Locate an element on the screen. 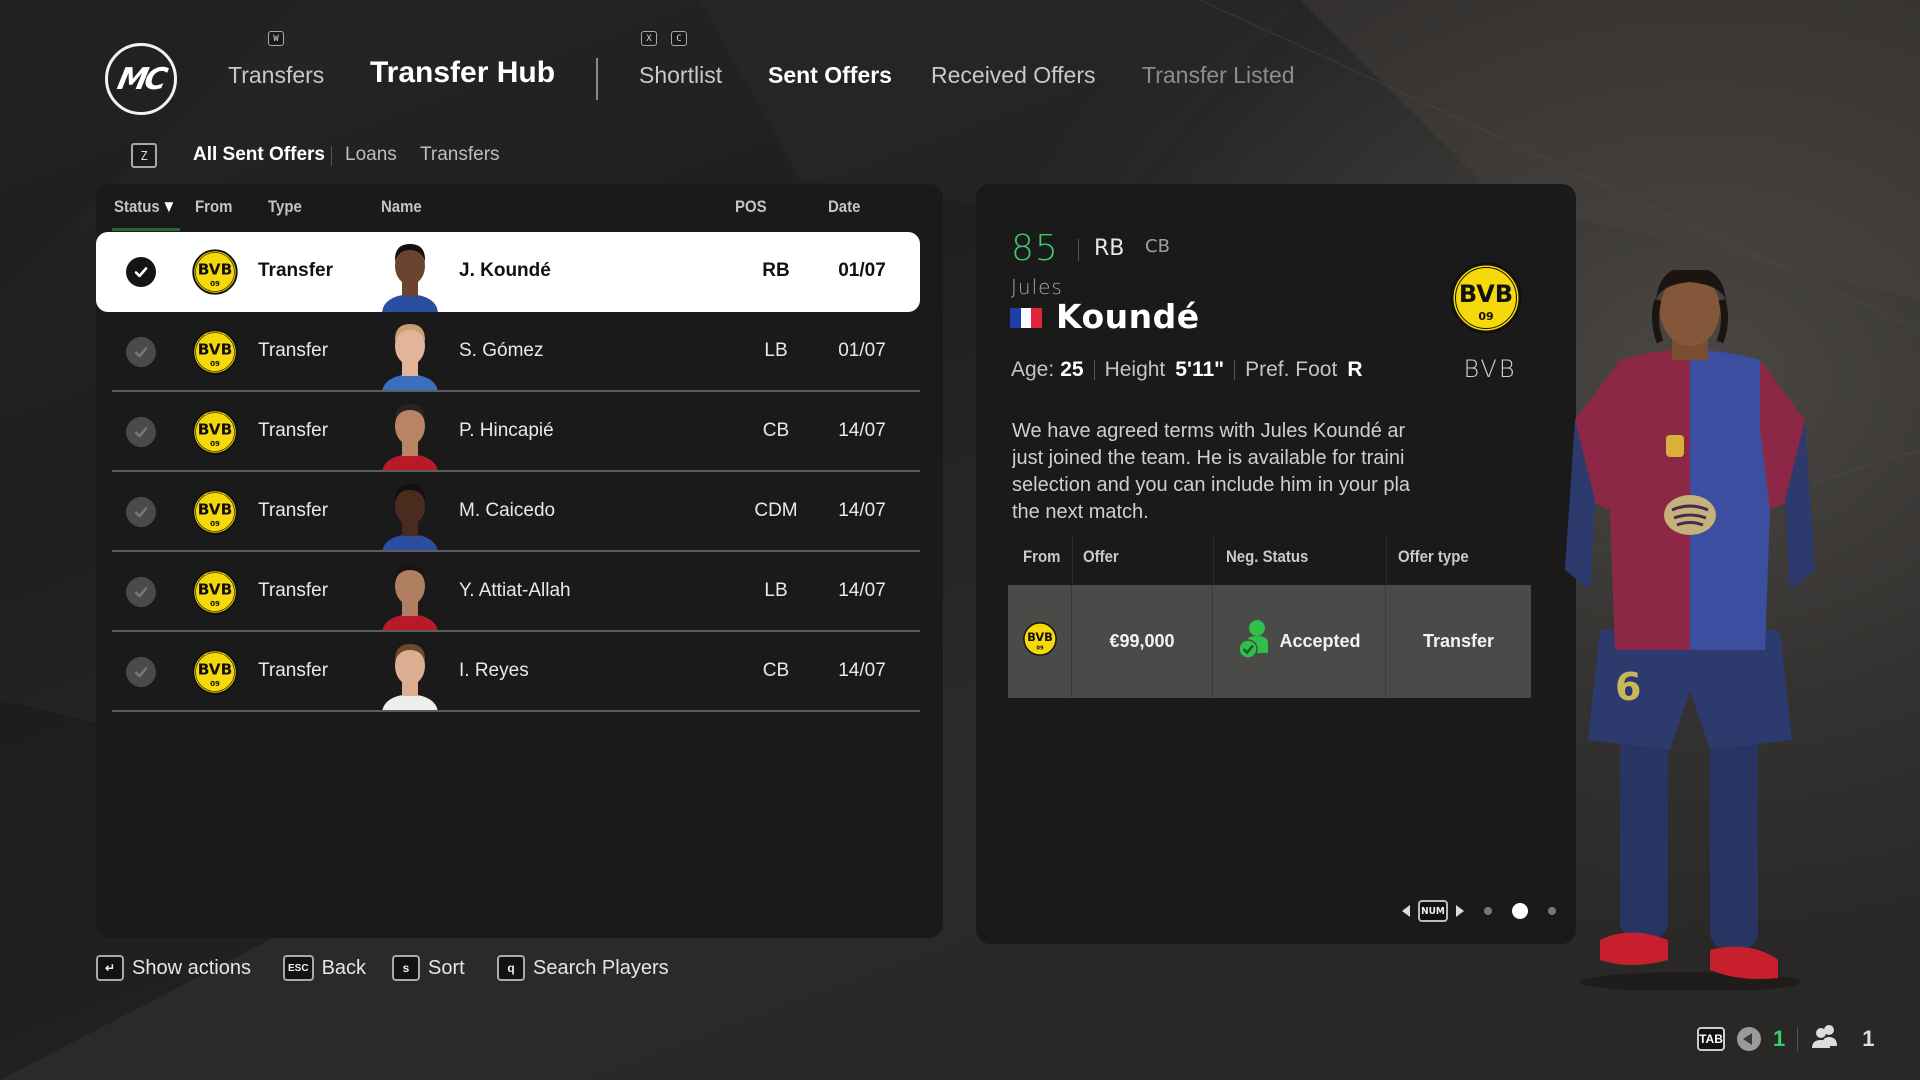  hint-show-actions: ↵ Show actions is located at coordinates (173, 968).